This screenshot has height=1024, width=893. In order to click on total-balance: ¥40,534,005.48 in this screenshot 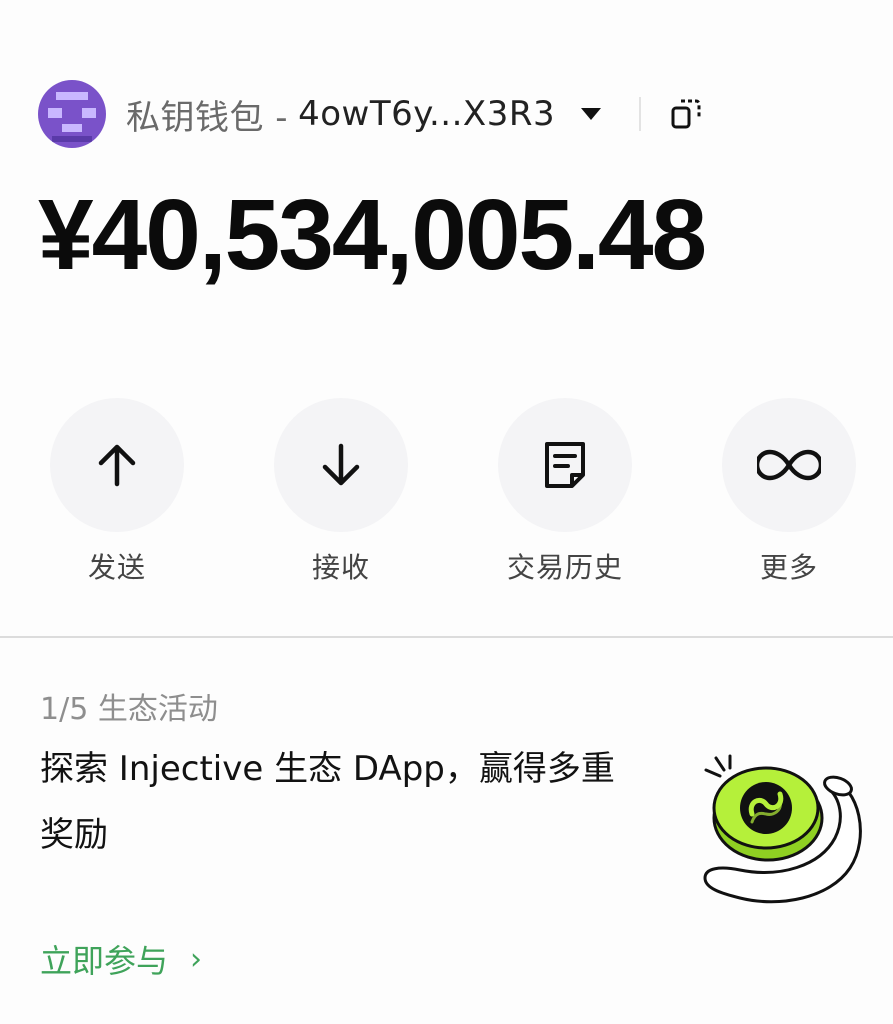, I will do `click(372, 235)`.